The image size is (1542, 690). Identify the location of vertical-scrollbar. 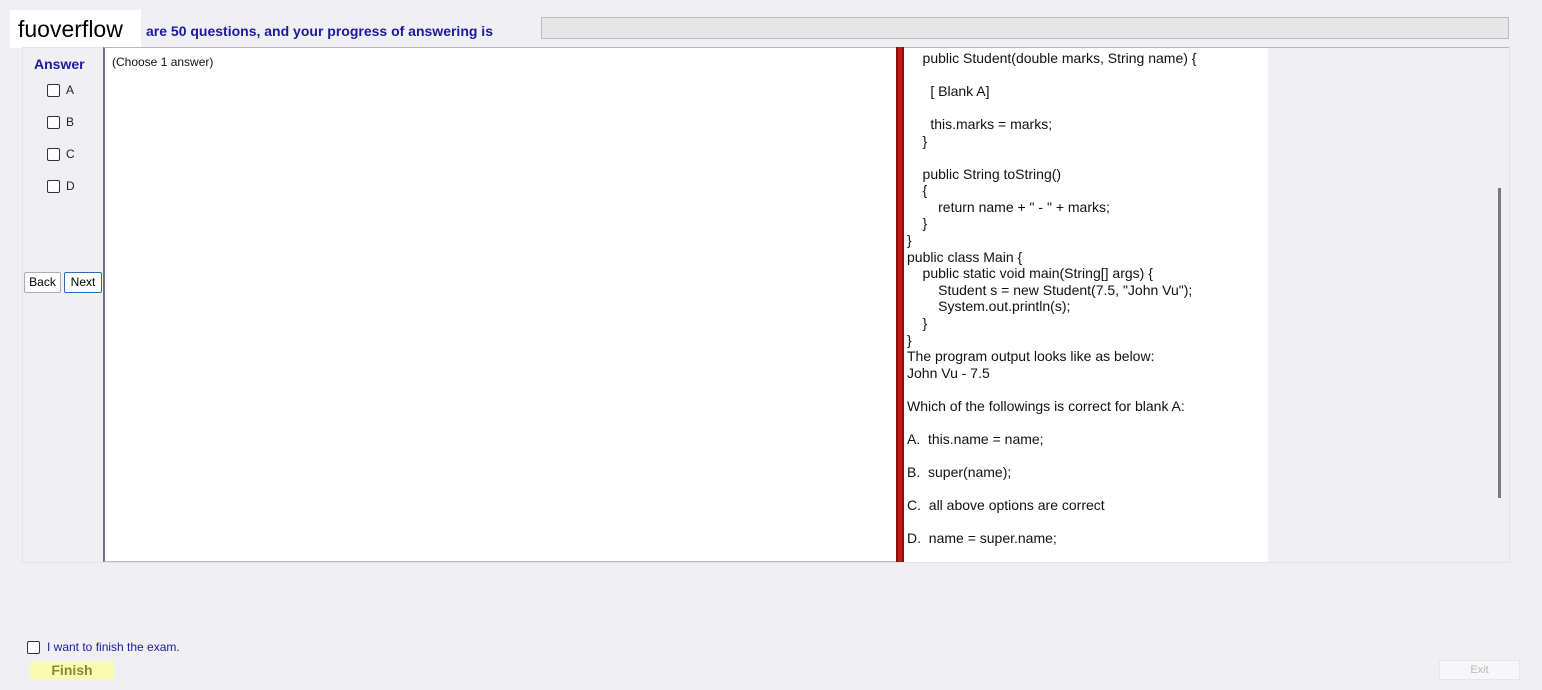
(1499, 343).